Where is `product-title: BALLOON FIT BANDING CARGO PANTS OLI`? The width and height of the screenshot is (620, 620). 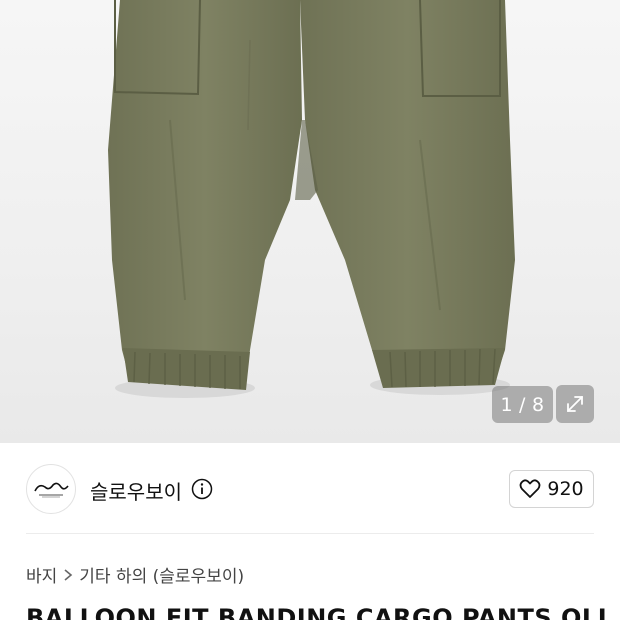
product-title: BALLOON FIT BANDING CARGO PANTS OLI is located at coordinates (317, 612).